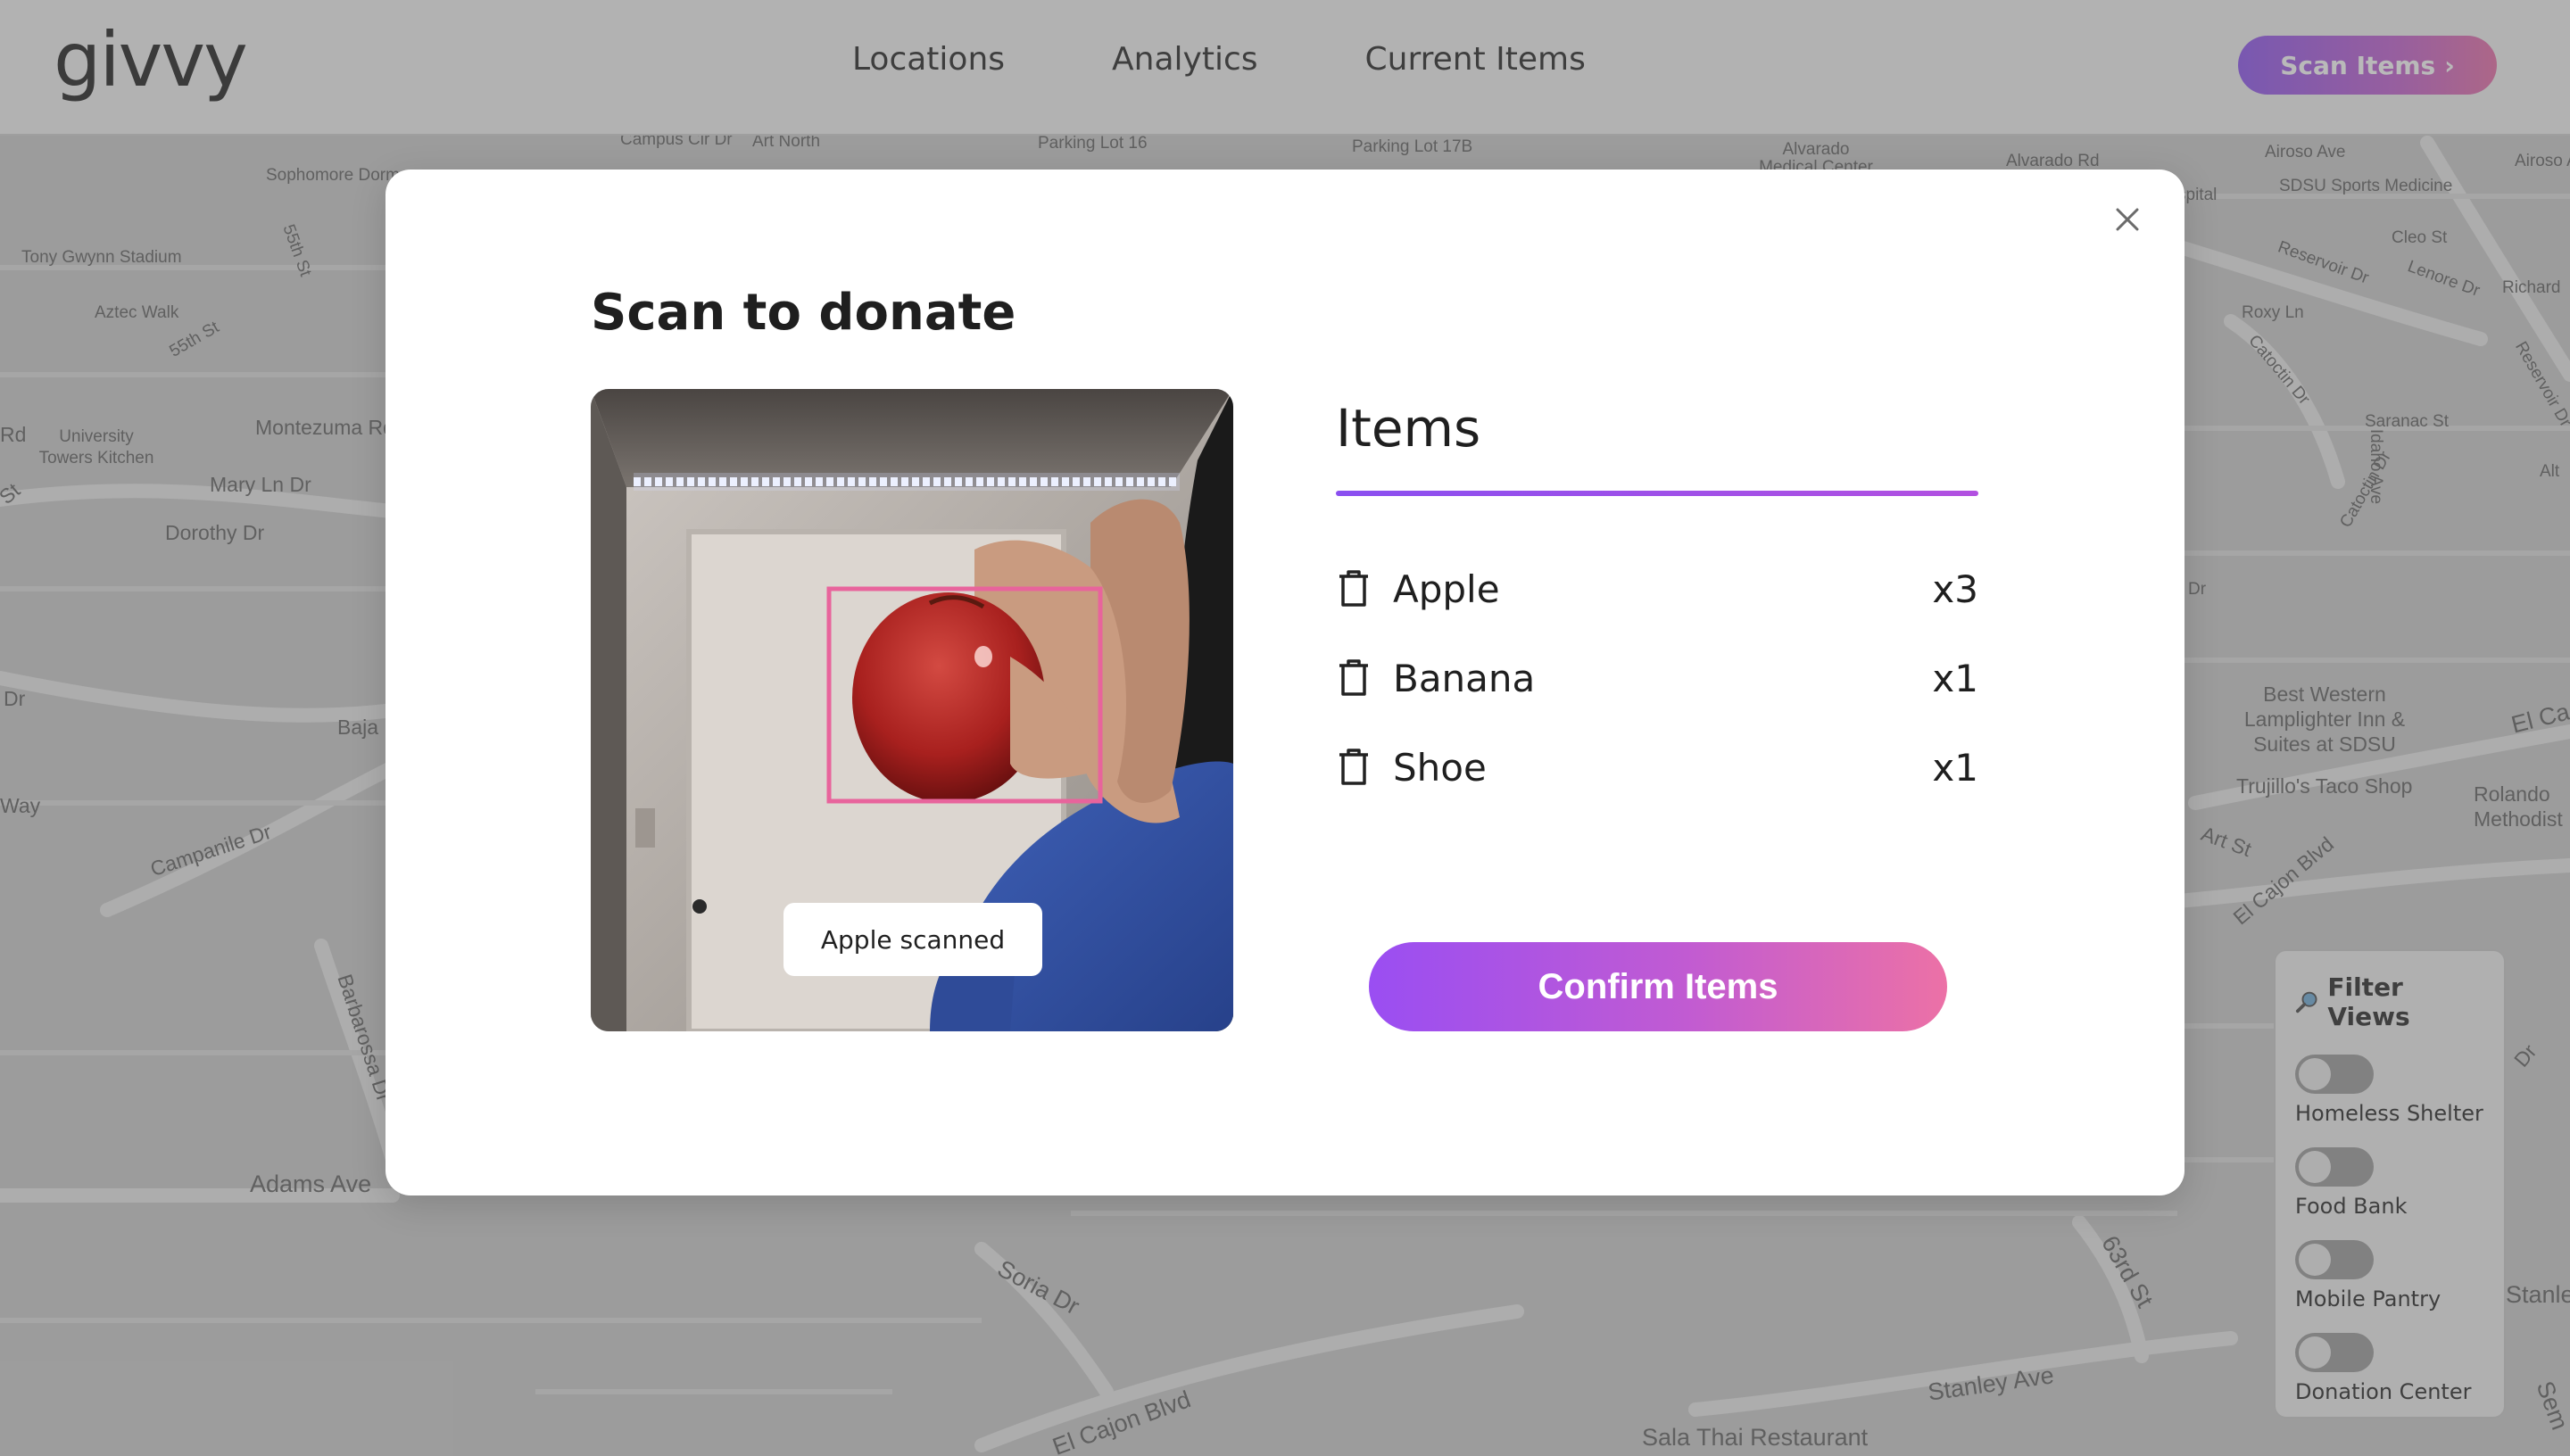 The width and height of the screenshot is (2570, 1456). I want to click on scan-status-toast: Apple scanned, so click(913, 939).